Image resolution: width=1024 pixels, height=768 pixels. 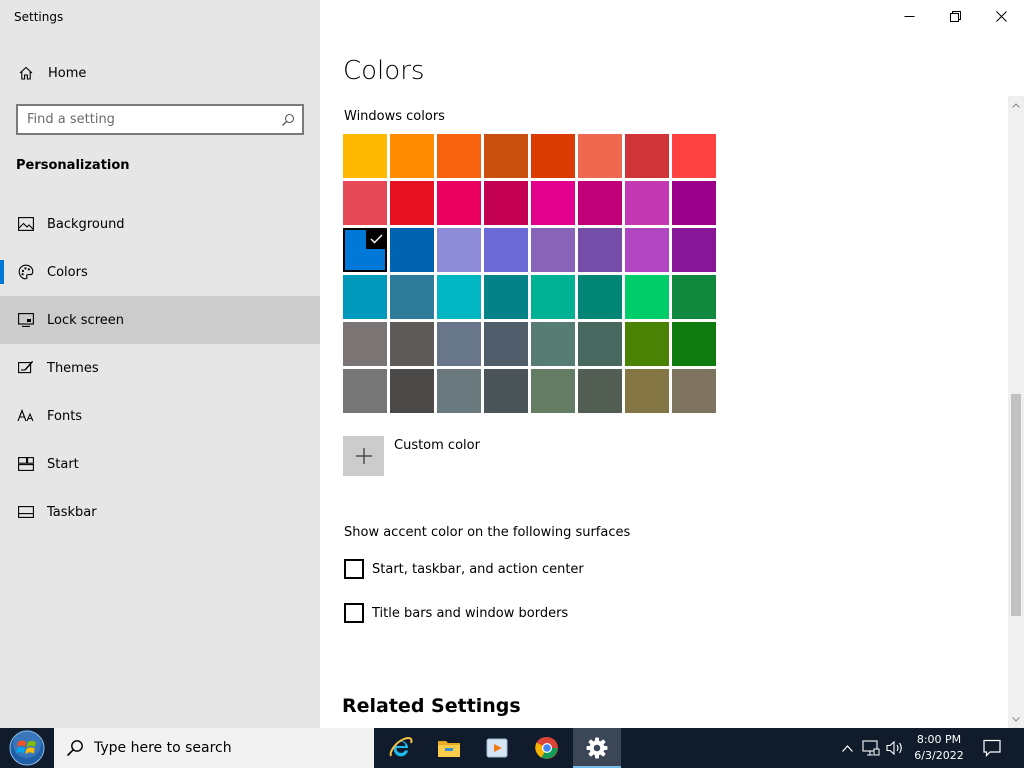 What do you see at coordinates (909, 16) in the screenshot?
I see `minimize-button` at bounding box center [909, 16].